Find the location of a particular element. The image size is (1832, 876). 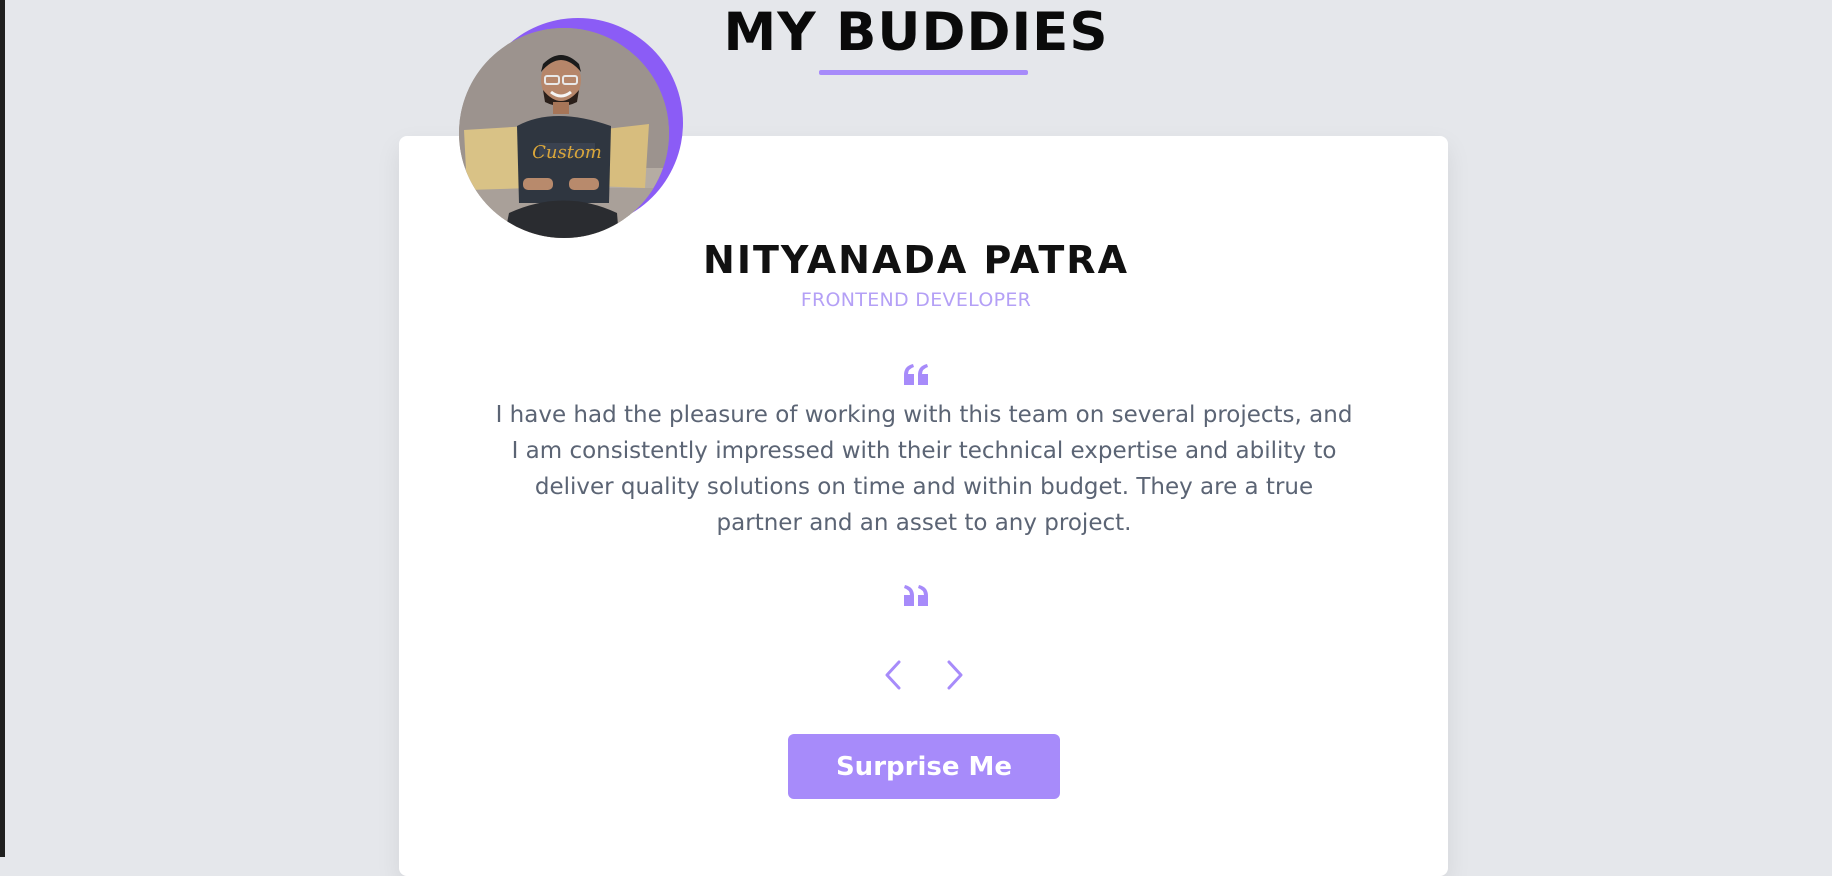

quote-open-icon is located at coordinates (916, 362).